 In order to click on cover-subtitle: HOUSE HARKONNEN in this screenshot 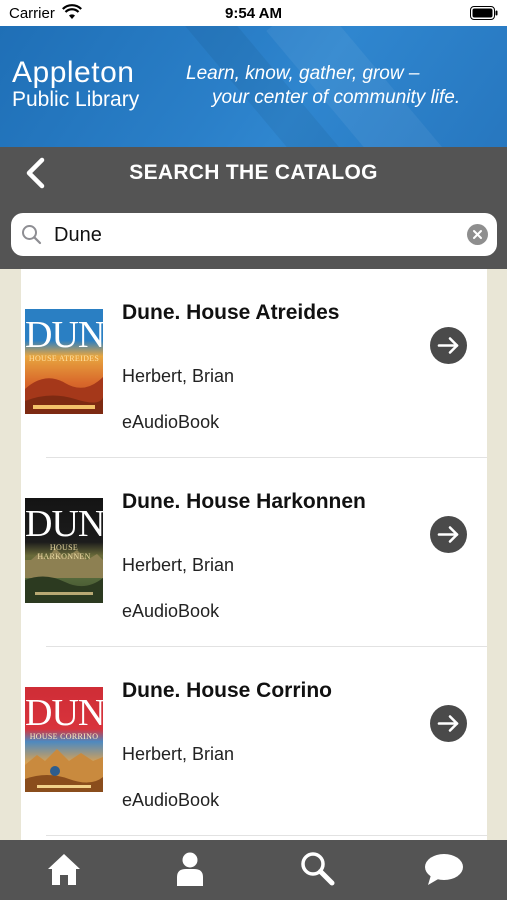, I will do `click(64, 552)`.